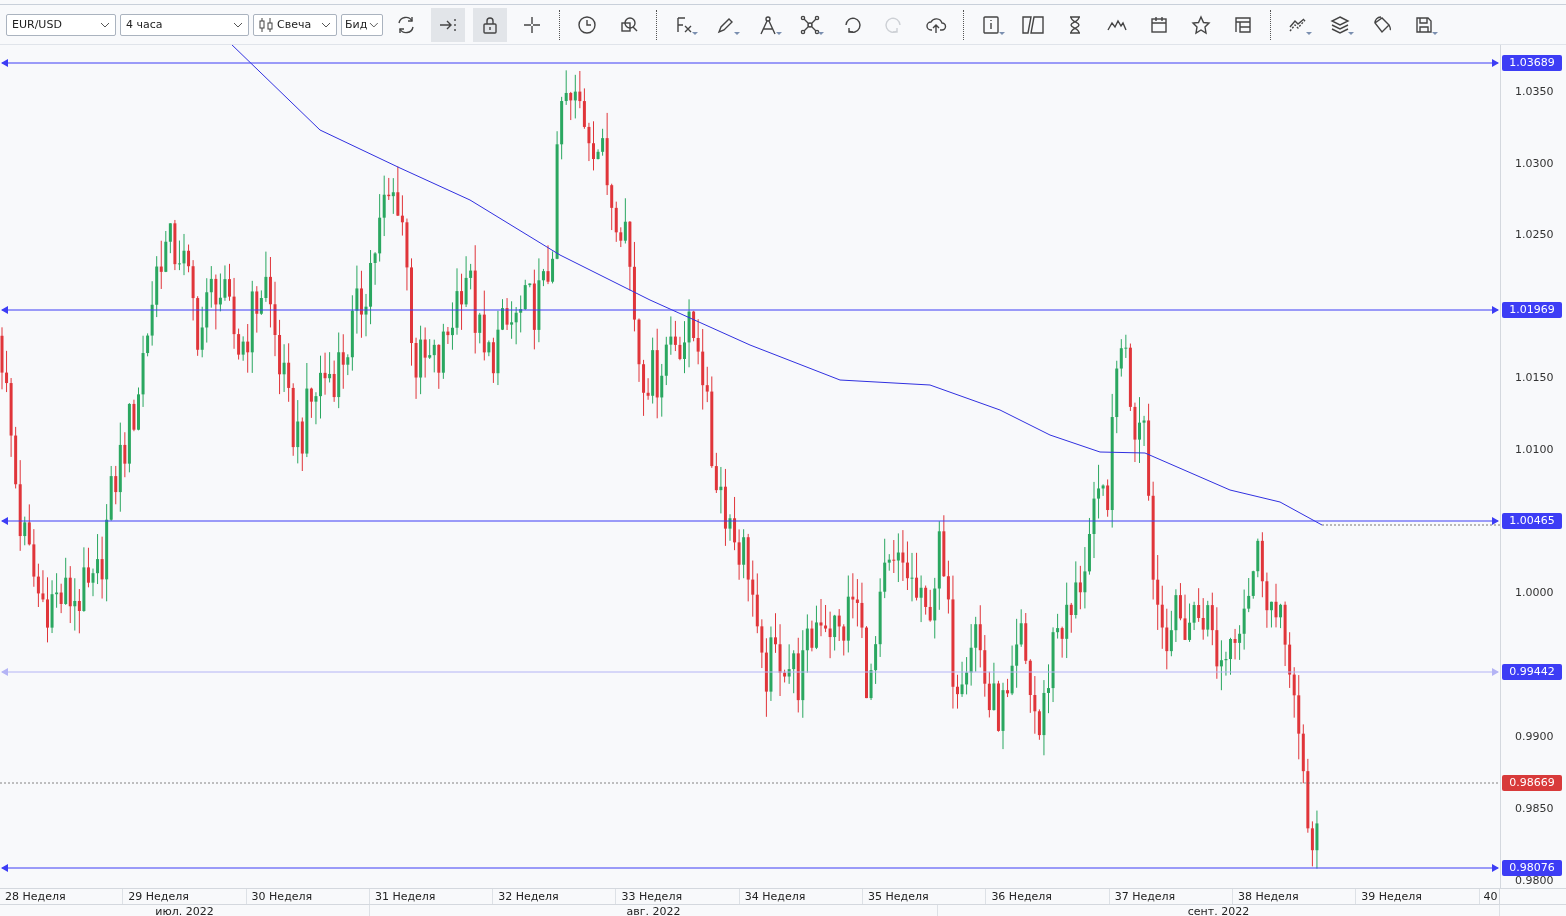 Image resolution: width=1566 pixels, height=916 pixels. What do you see at coordinates (1532, 310) in the screenshot?
I see `price-tag: 1.01969` at bounding box center [1532, 310].